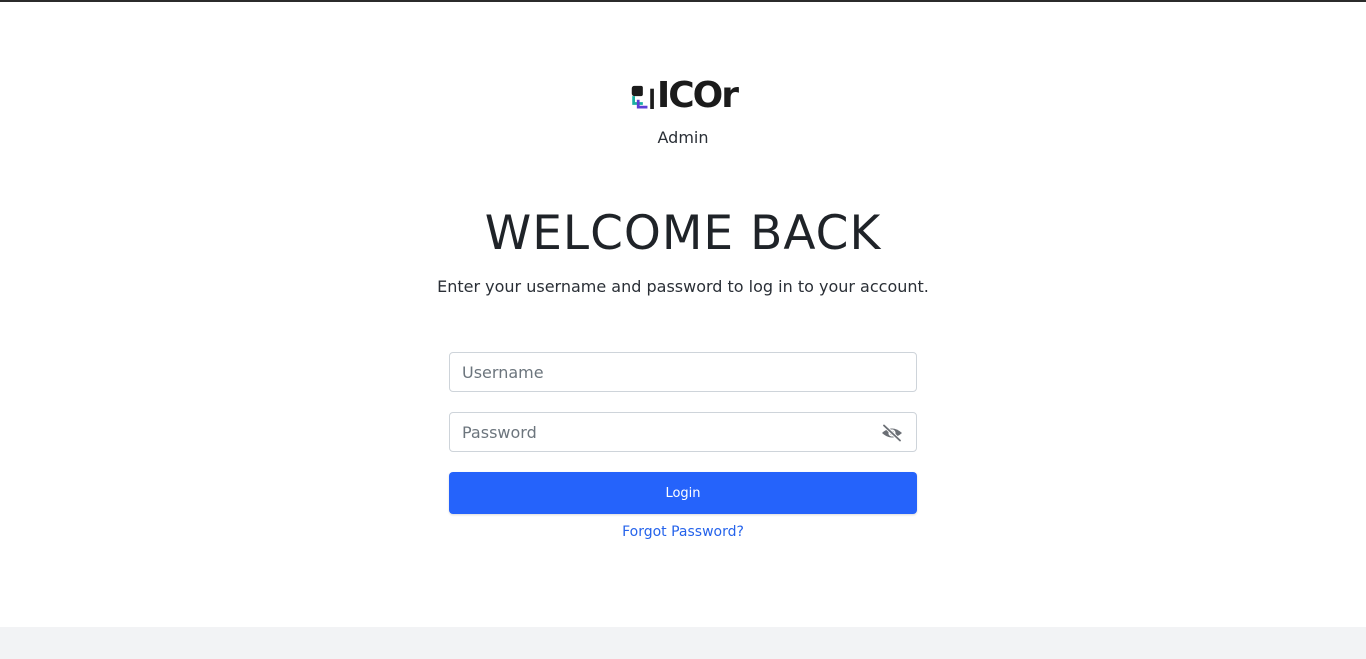 This screenshot has height=659, width=1366. I want to click on username-field, so click(683, 372).